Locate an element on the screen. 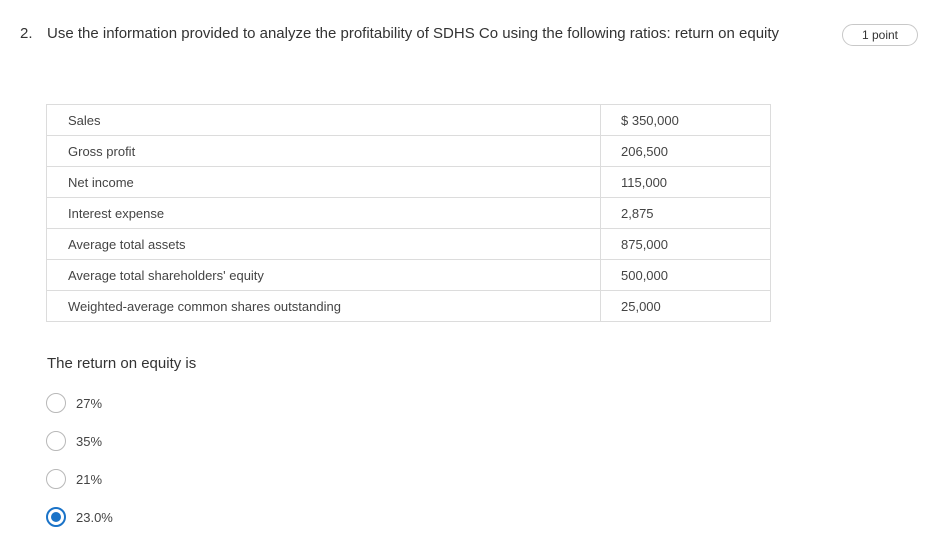  question-prompt: The return on equity is is located at coordinates (122, 363).